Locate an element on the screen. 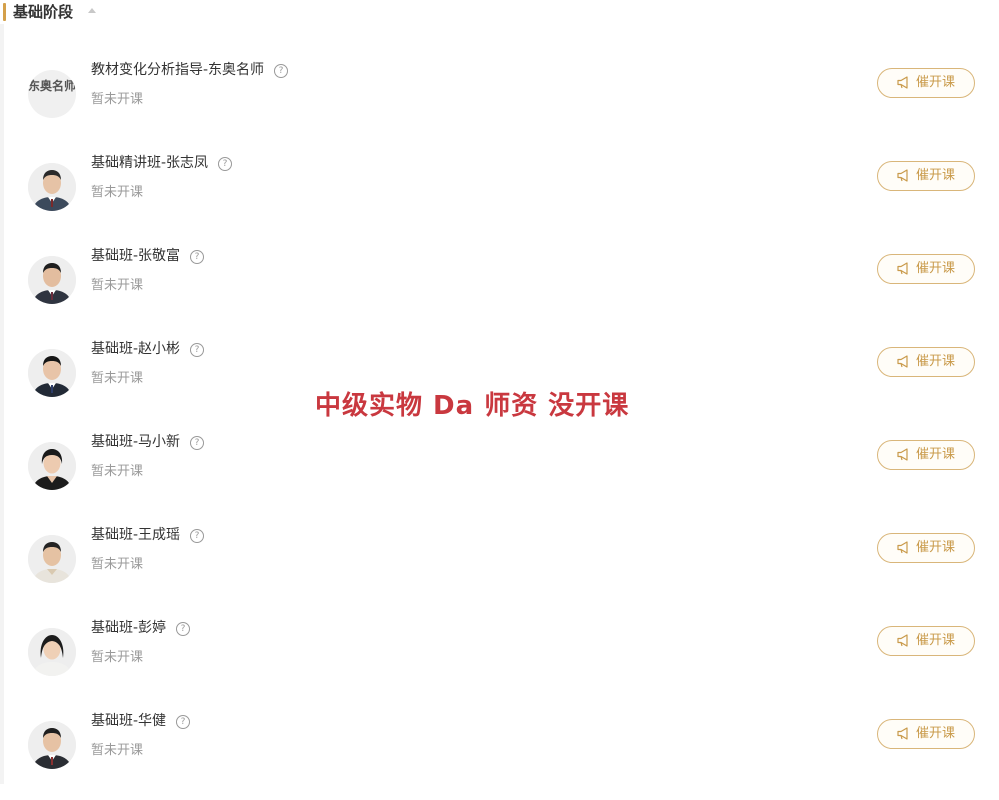  course-name: 基础班-张敬富? is located at coordinates (148, 256).